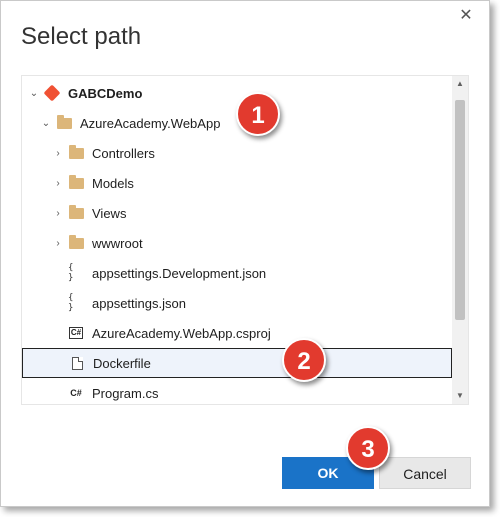  I want to click on tree-item-label: appsettings.Development.json, so click(179, 273).